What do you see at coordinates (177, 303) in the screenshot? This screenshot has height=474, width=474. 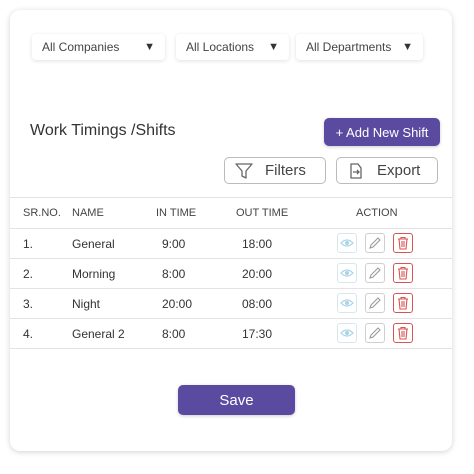 I see `row-in-time: 20:00` at bounding box center [177, 303].